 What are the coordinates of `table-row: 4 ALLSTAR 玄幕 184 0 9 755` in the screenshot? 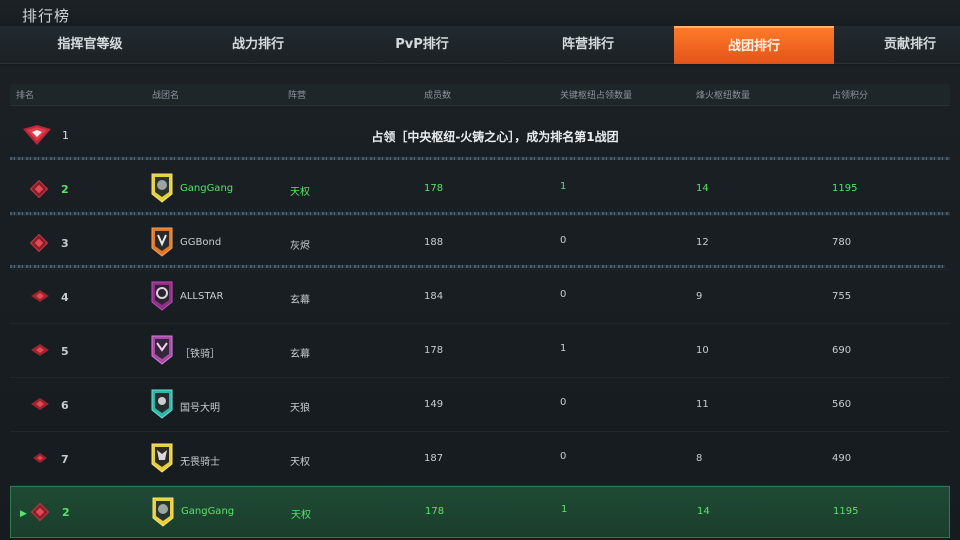 It's located at (480, 297).